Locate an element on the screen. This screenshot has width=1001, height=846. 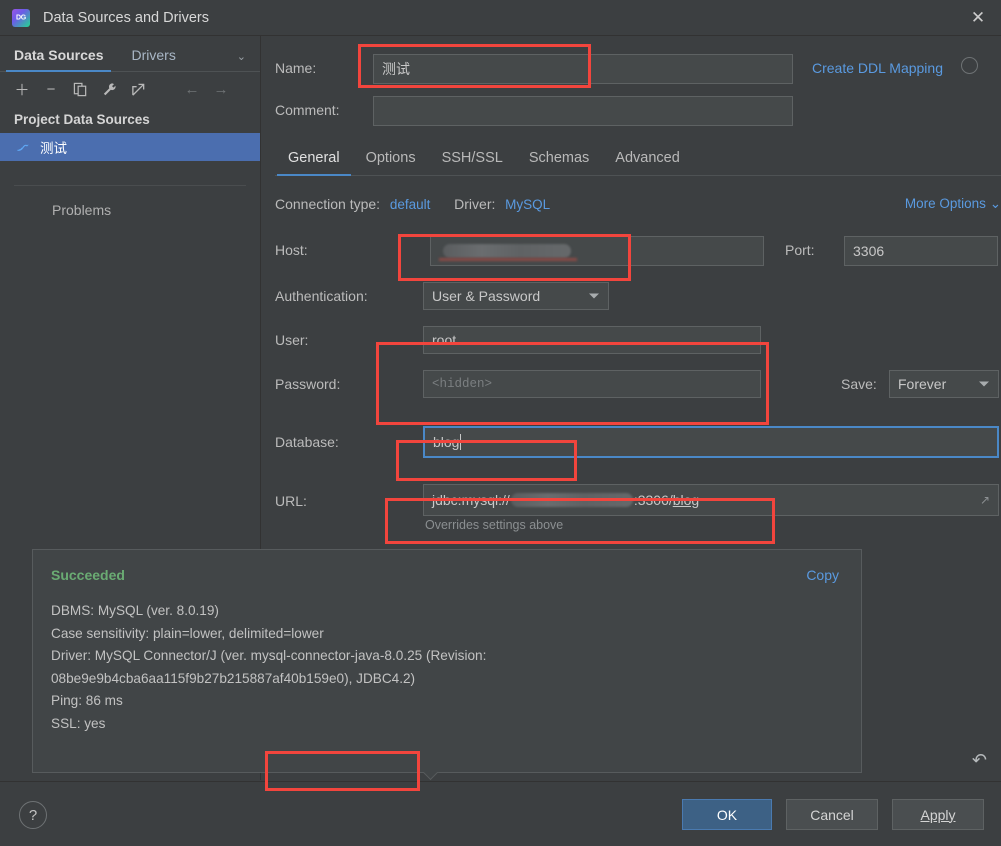
url-suffix: :3306/ is located at coordinates (653, 500).